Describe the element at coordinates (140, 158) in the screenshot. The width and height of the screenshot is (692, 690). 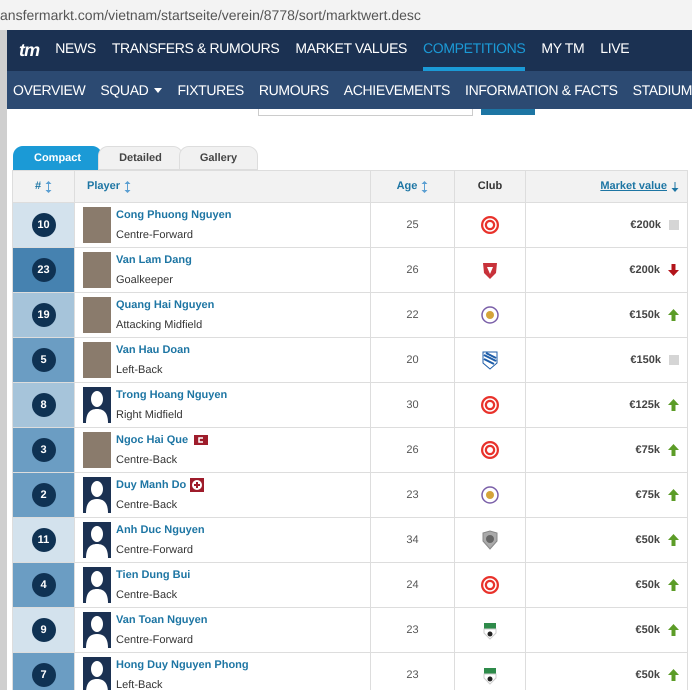
I see `view-tab: Detailed` at that location.